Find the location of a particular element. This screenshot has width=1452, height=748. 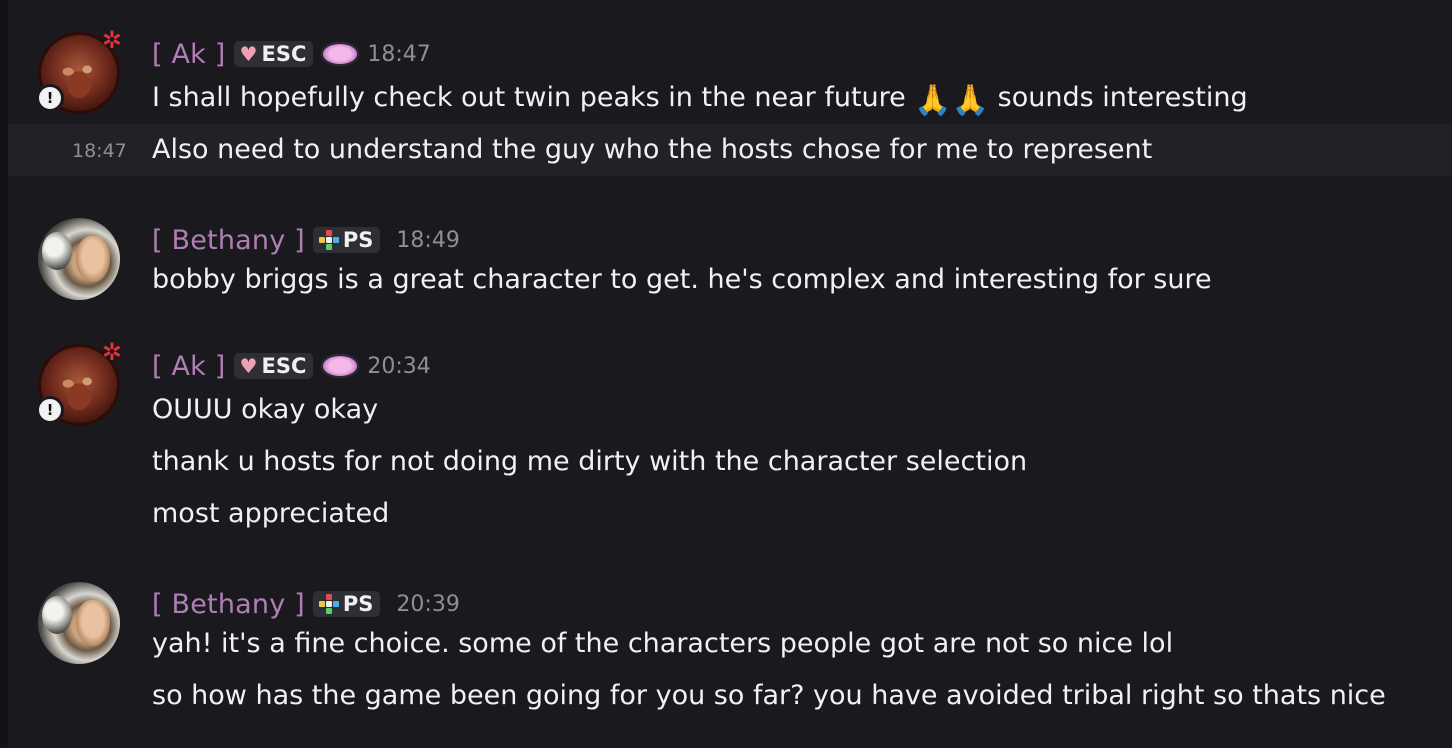

message-header: [ Ak ] ♥ ESC 20:34 is located at coordinates (291, 366).